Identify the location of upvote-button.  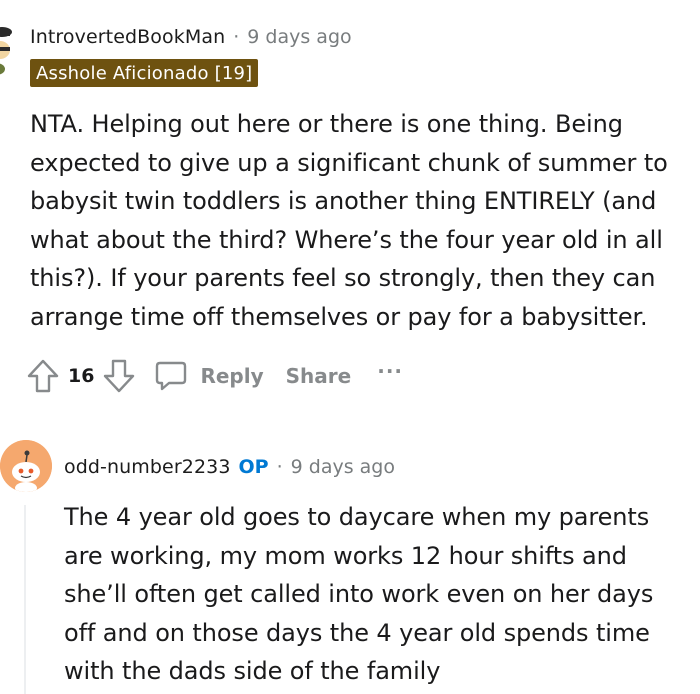
(43, 376).